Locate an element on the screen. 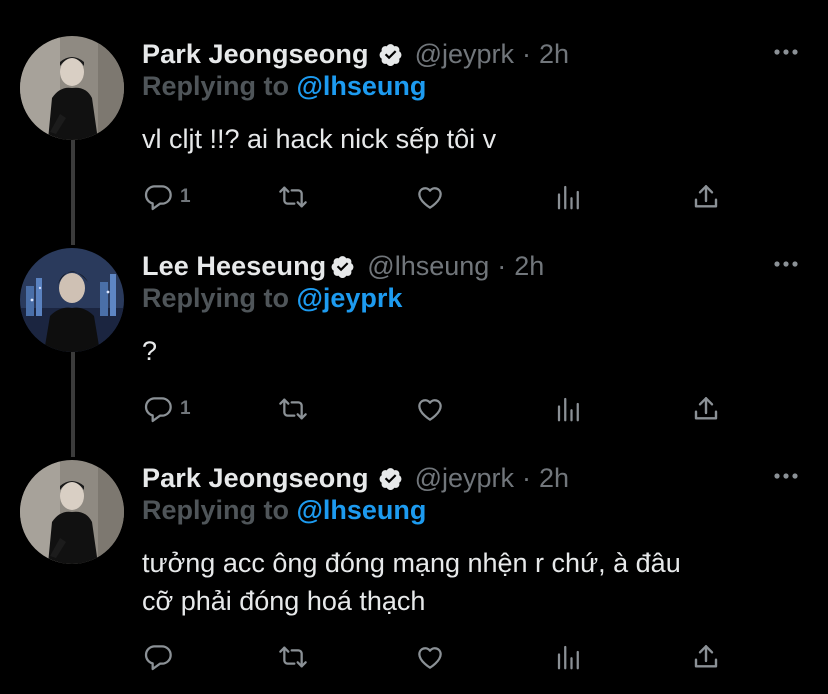 This screenshot has height=694, width=828. tweet-text: vl cljt !!? ai hack nick sếp tôi v is located at coordinates (319, 139).